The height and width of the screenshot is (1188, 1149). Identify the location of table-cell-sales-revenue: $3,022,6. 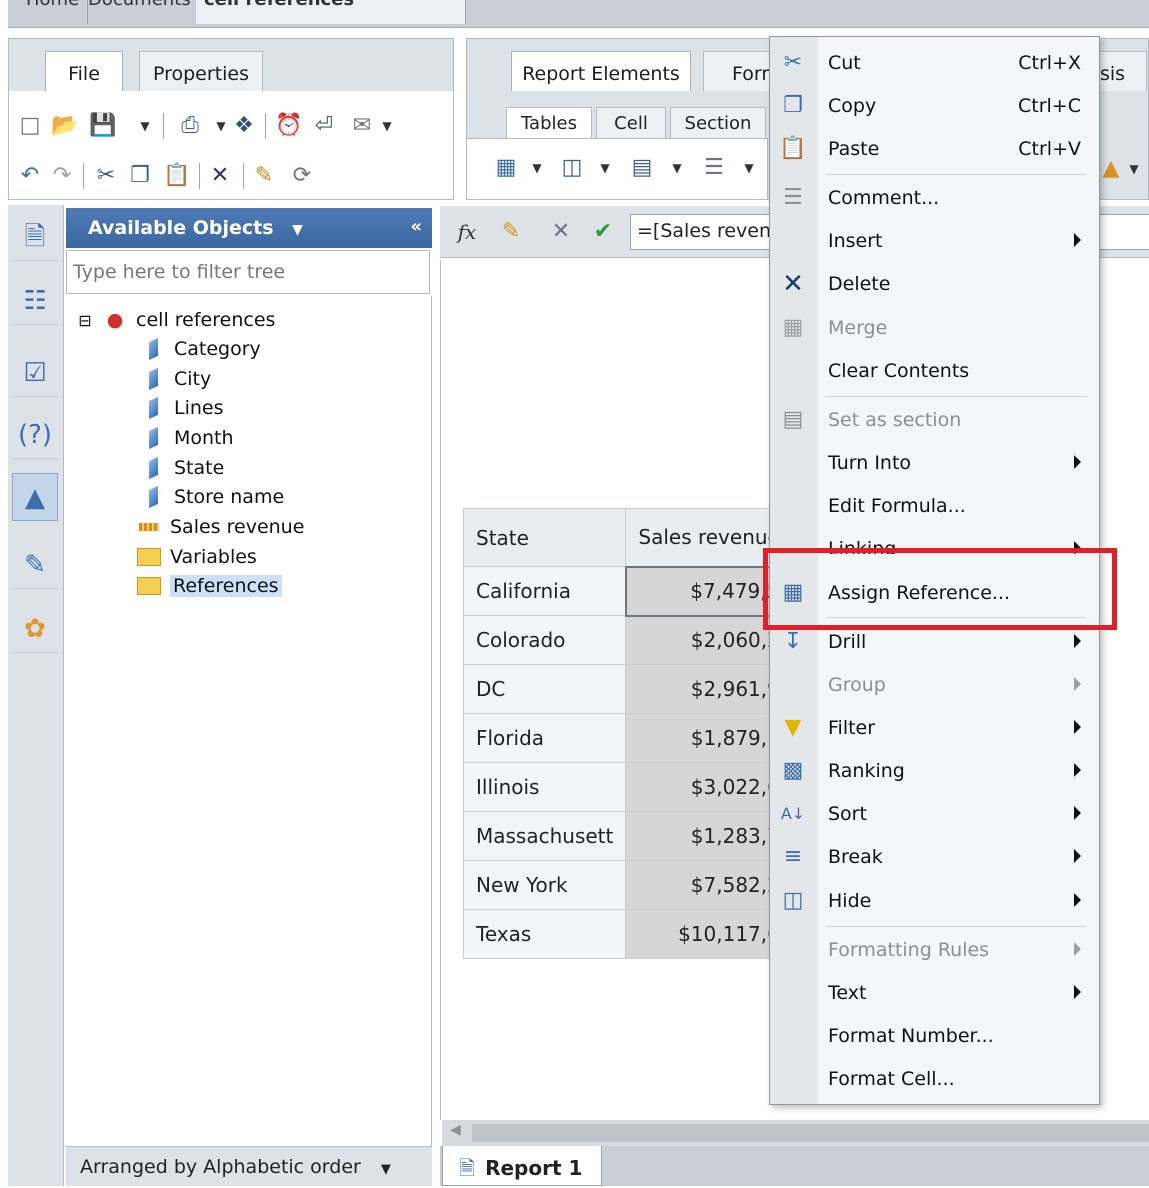
(709, 787).